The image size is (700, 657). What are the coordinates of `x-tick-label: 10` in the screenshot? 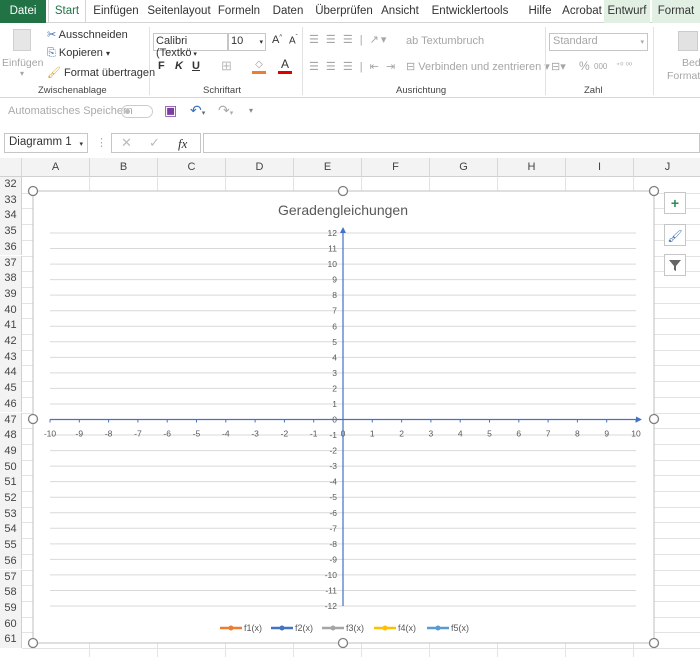 It's located at (636, 434).